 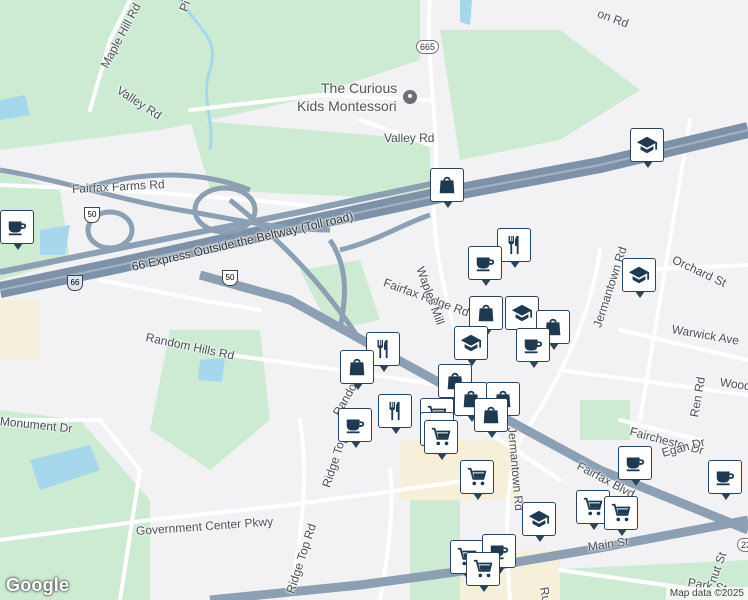 What do you see at coordinates (742, 545) in the screenshot?
I see `route-236-shield: 23` at bounding box center [742, 545].